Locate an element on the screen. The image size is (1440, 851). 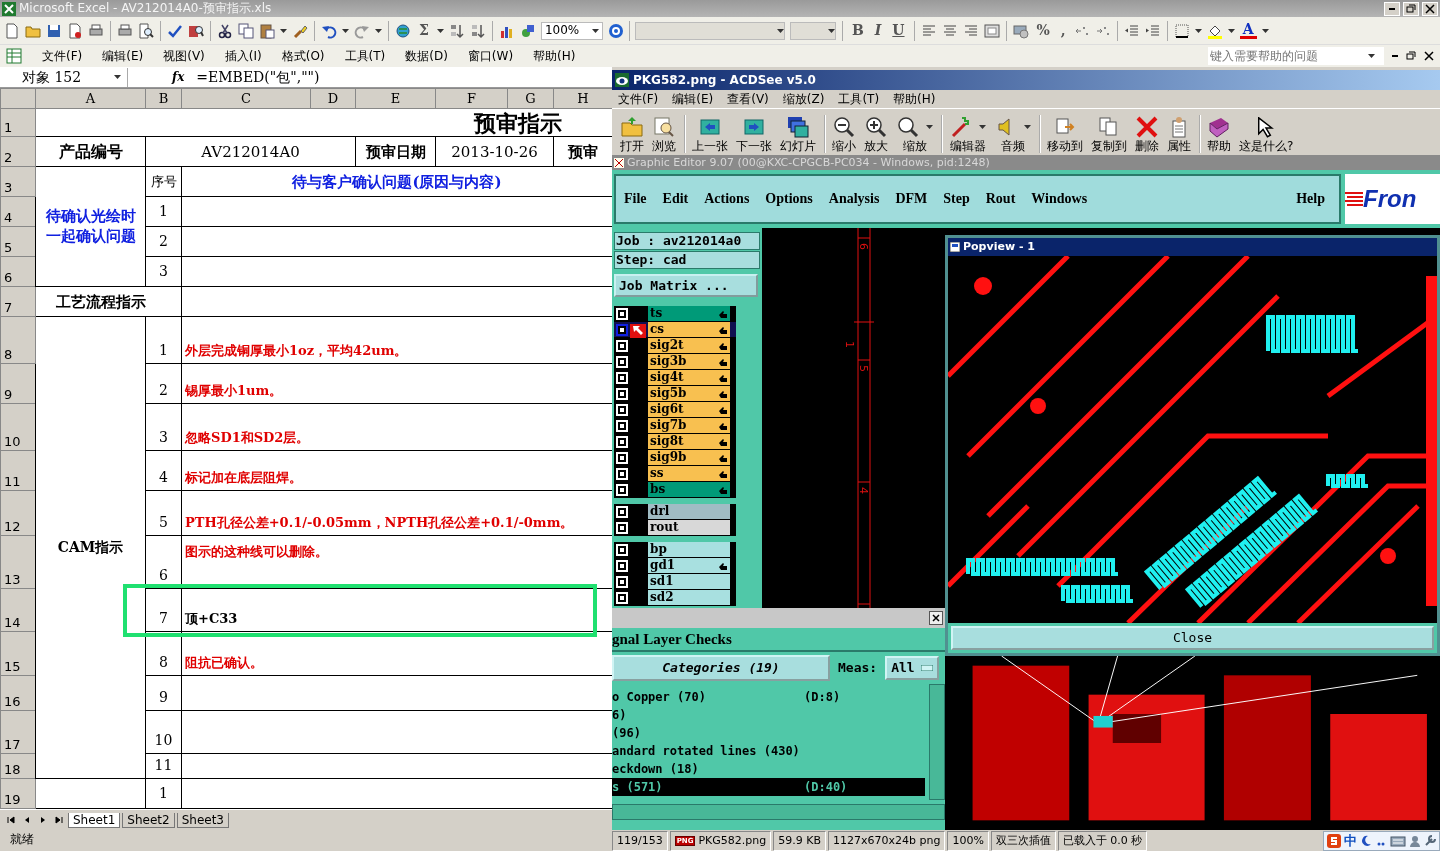
row-header: 8 is located at coordinates (18, 340).